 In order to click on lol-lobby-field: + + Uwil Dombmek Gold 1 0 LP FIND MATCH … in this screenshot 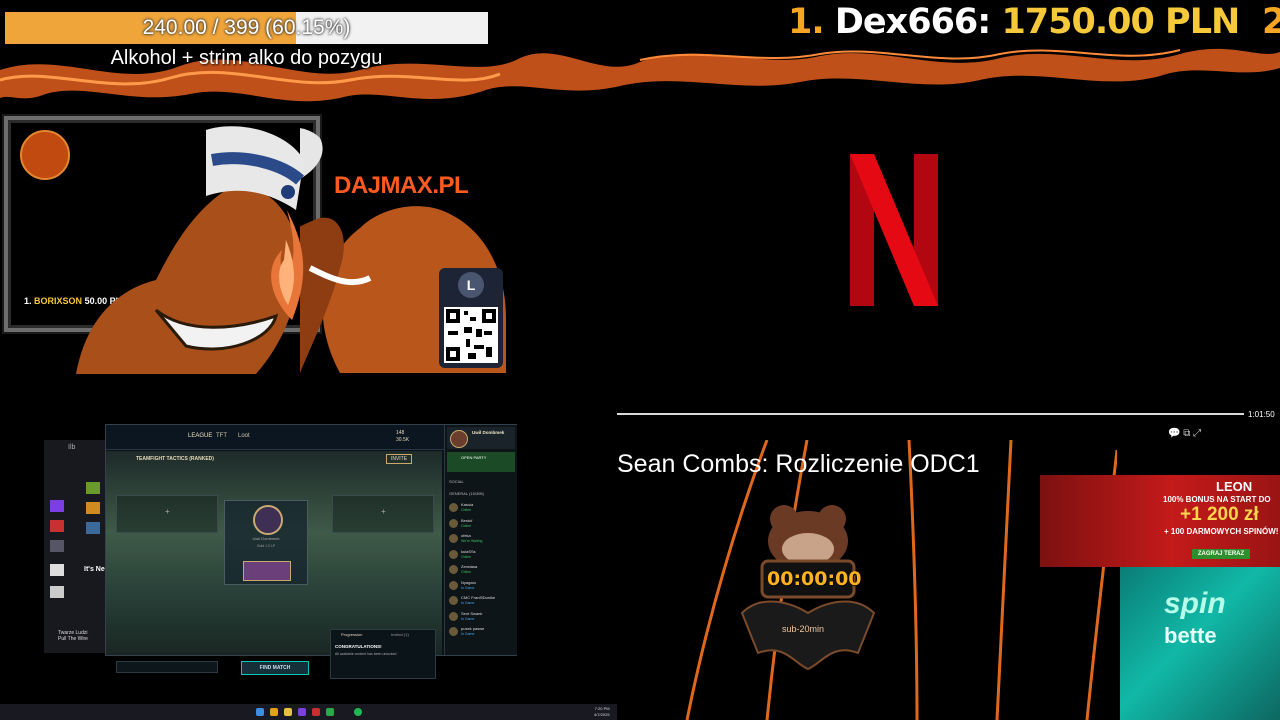, I will do `click(274, 565)`.